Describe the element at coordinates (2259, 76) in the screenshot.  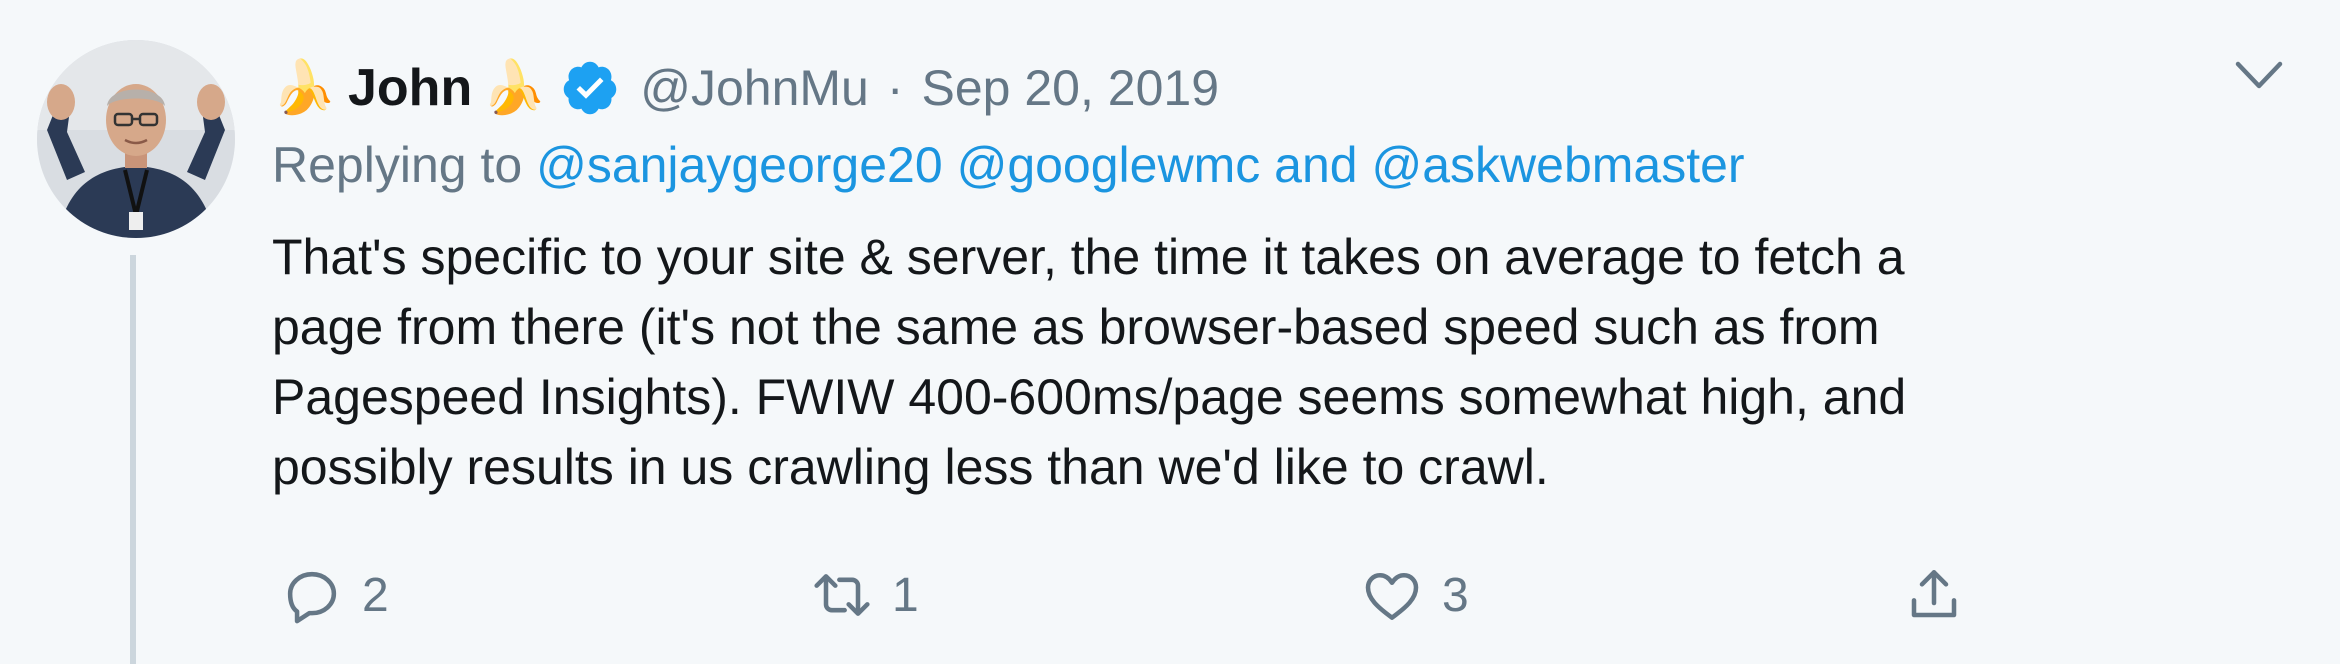
I see `chevron-down-icon` at that location.